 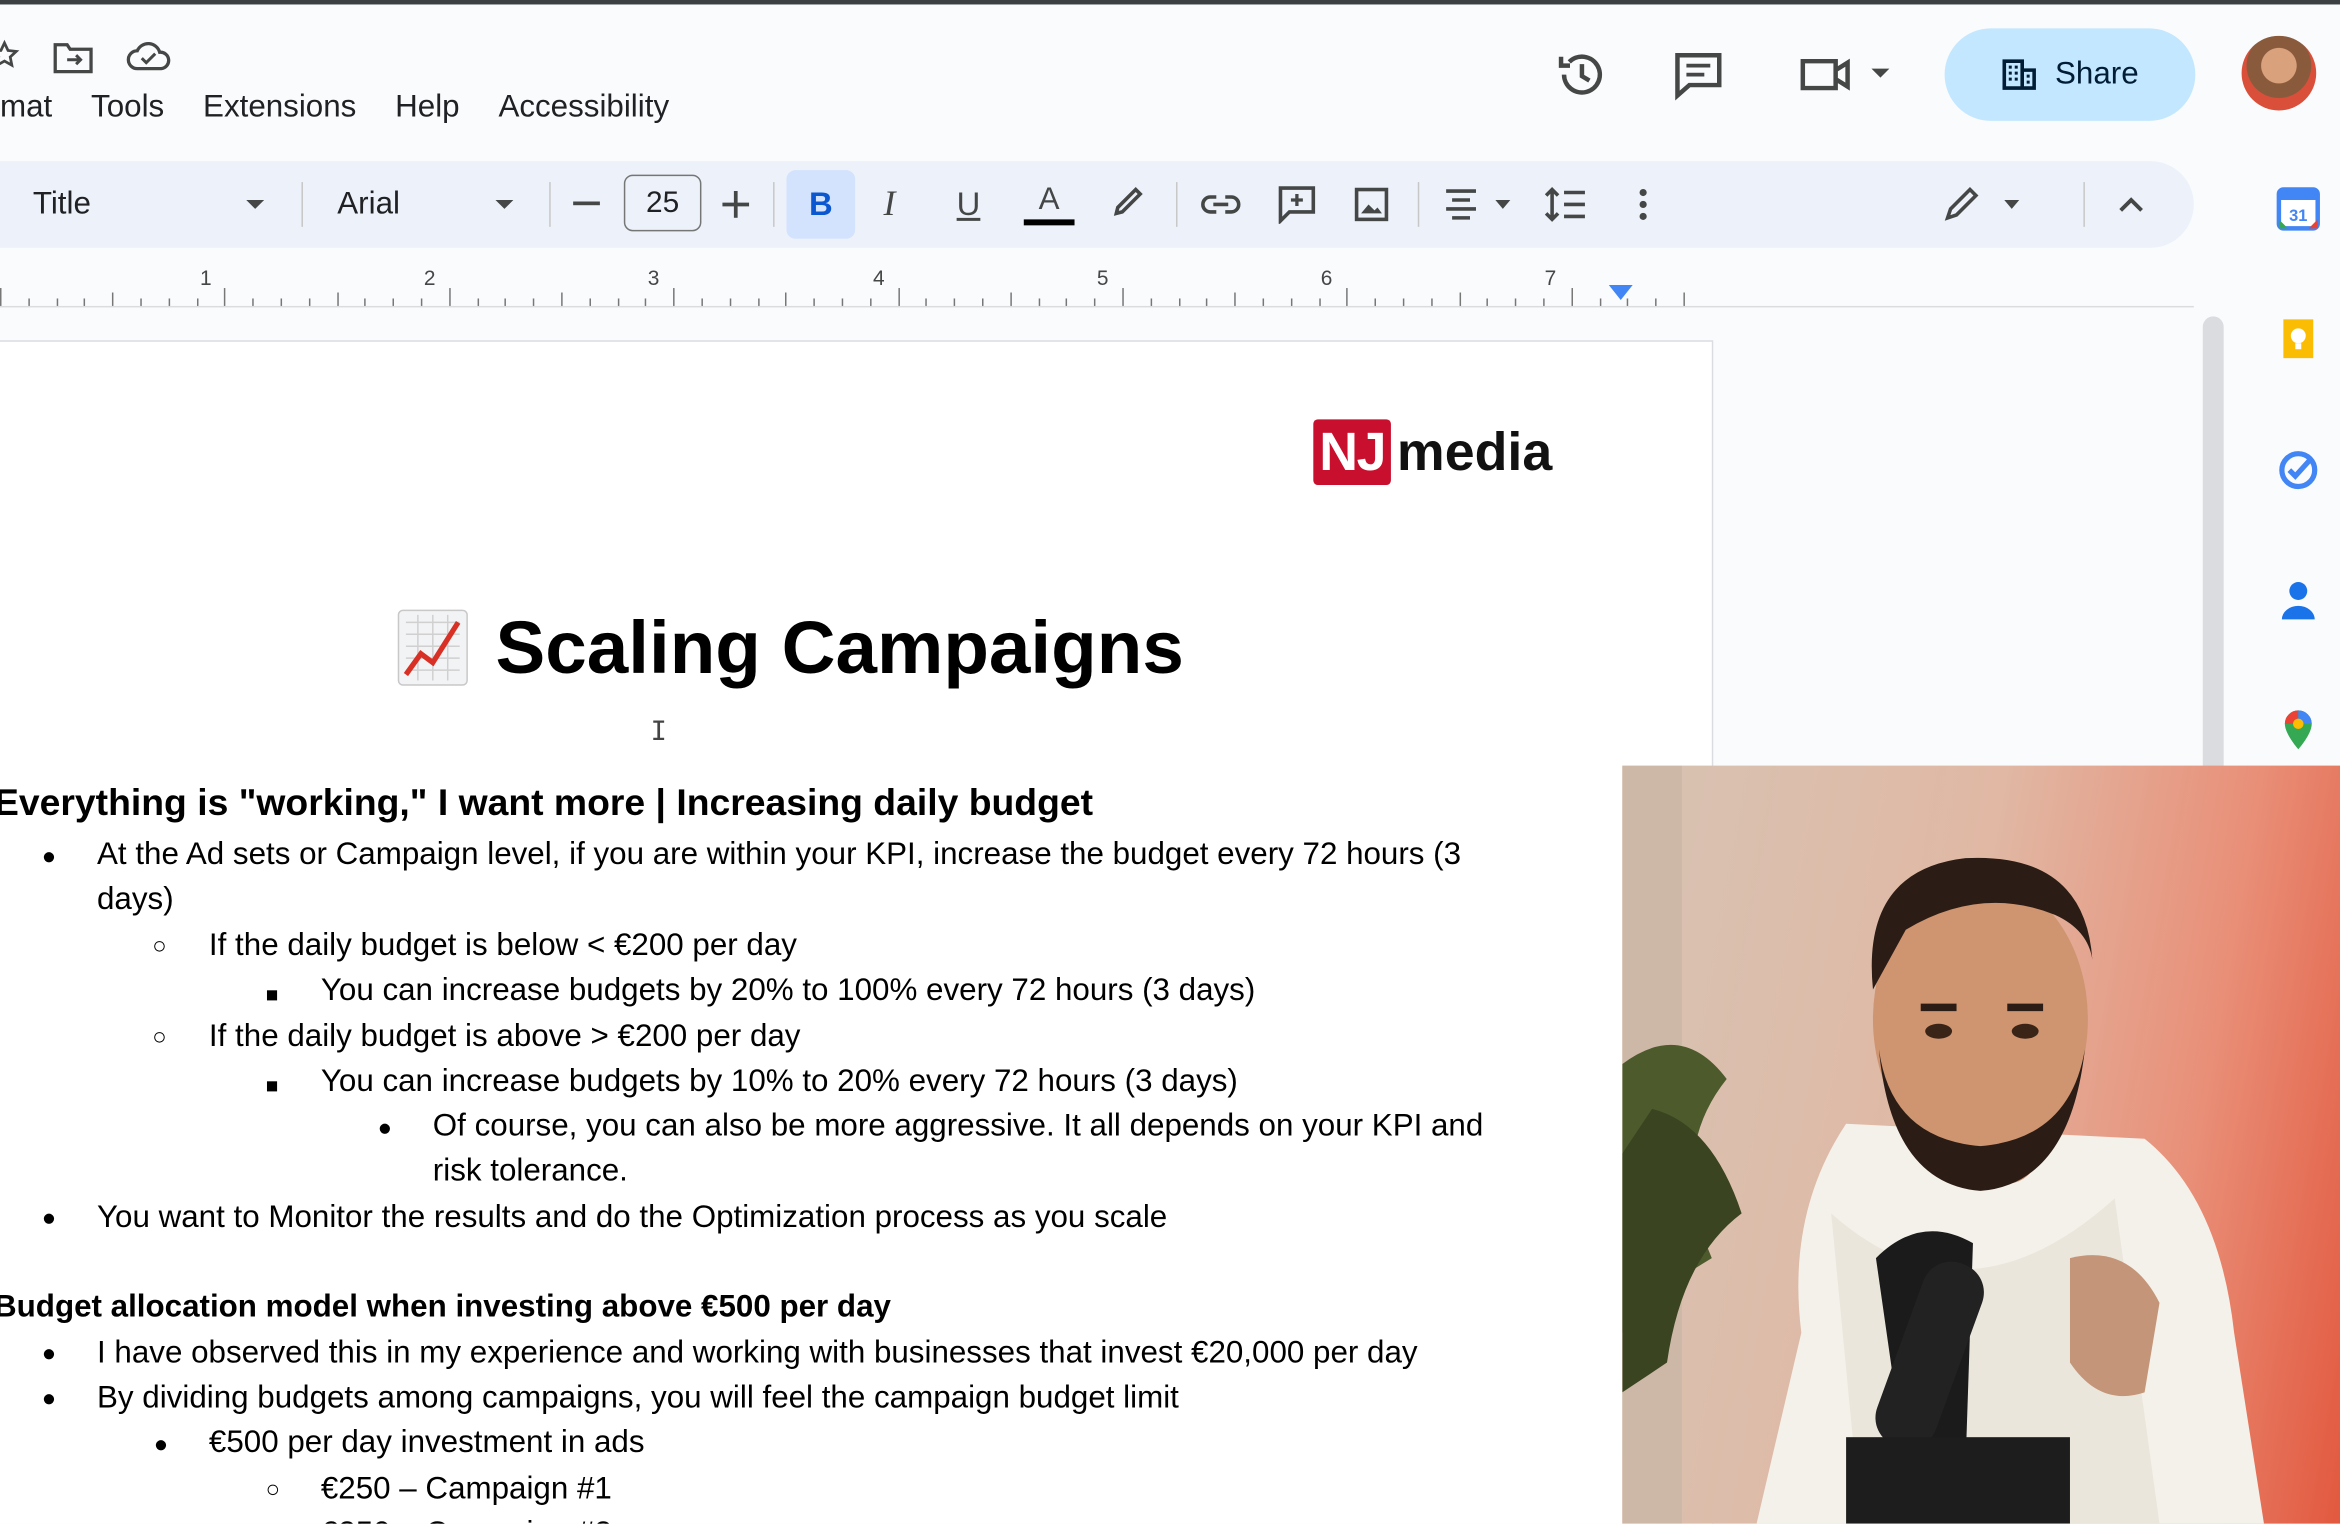 I want to click on logo-media: media, so click(x=1474, y=451).